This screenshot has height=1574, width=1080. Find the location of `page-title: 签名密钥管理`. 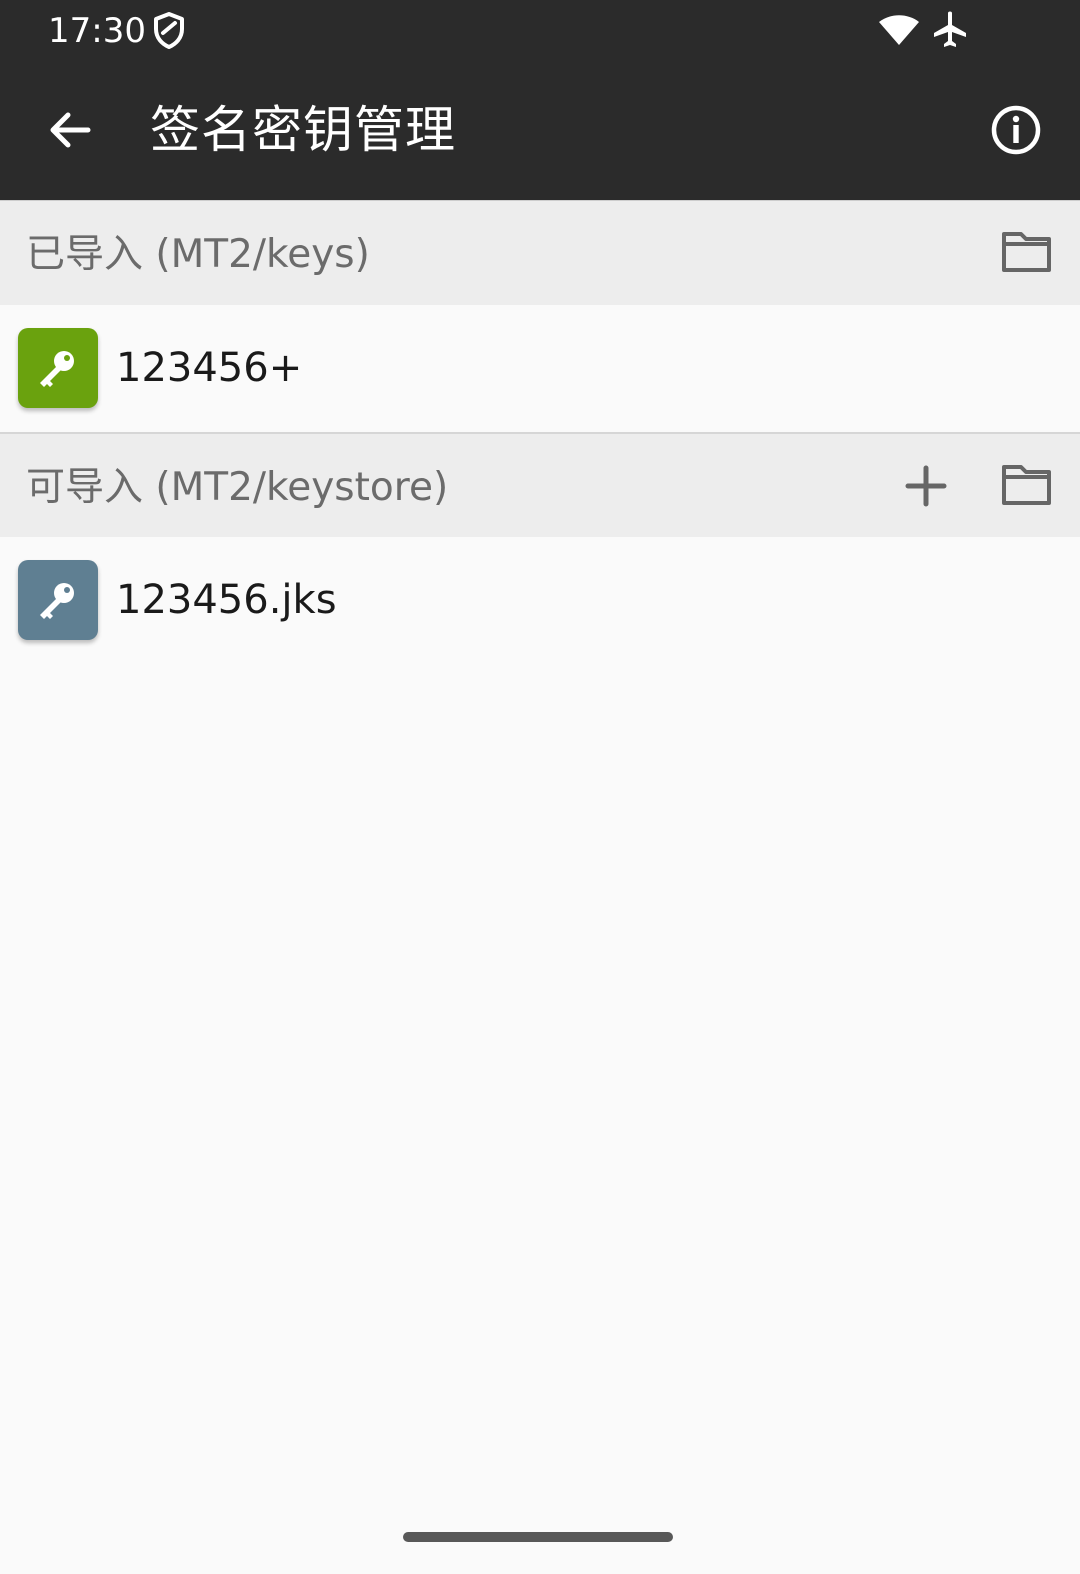

page-title: 签名密钥管理 is located at coordinates (303, 130).